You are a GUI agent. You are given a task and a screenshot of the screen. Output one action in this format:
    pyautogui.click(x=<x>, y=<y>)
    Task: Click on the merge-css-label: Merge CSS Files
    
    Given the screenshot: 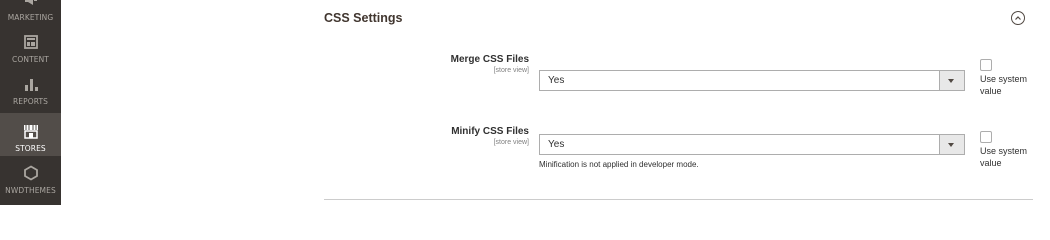 What is the action you would take?
    pyautogui.click(x=489, y=59)
    